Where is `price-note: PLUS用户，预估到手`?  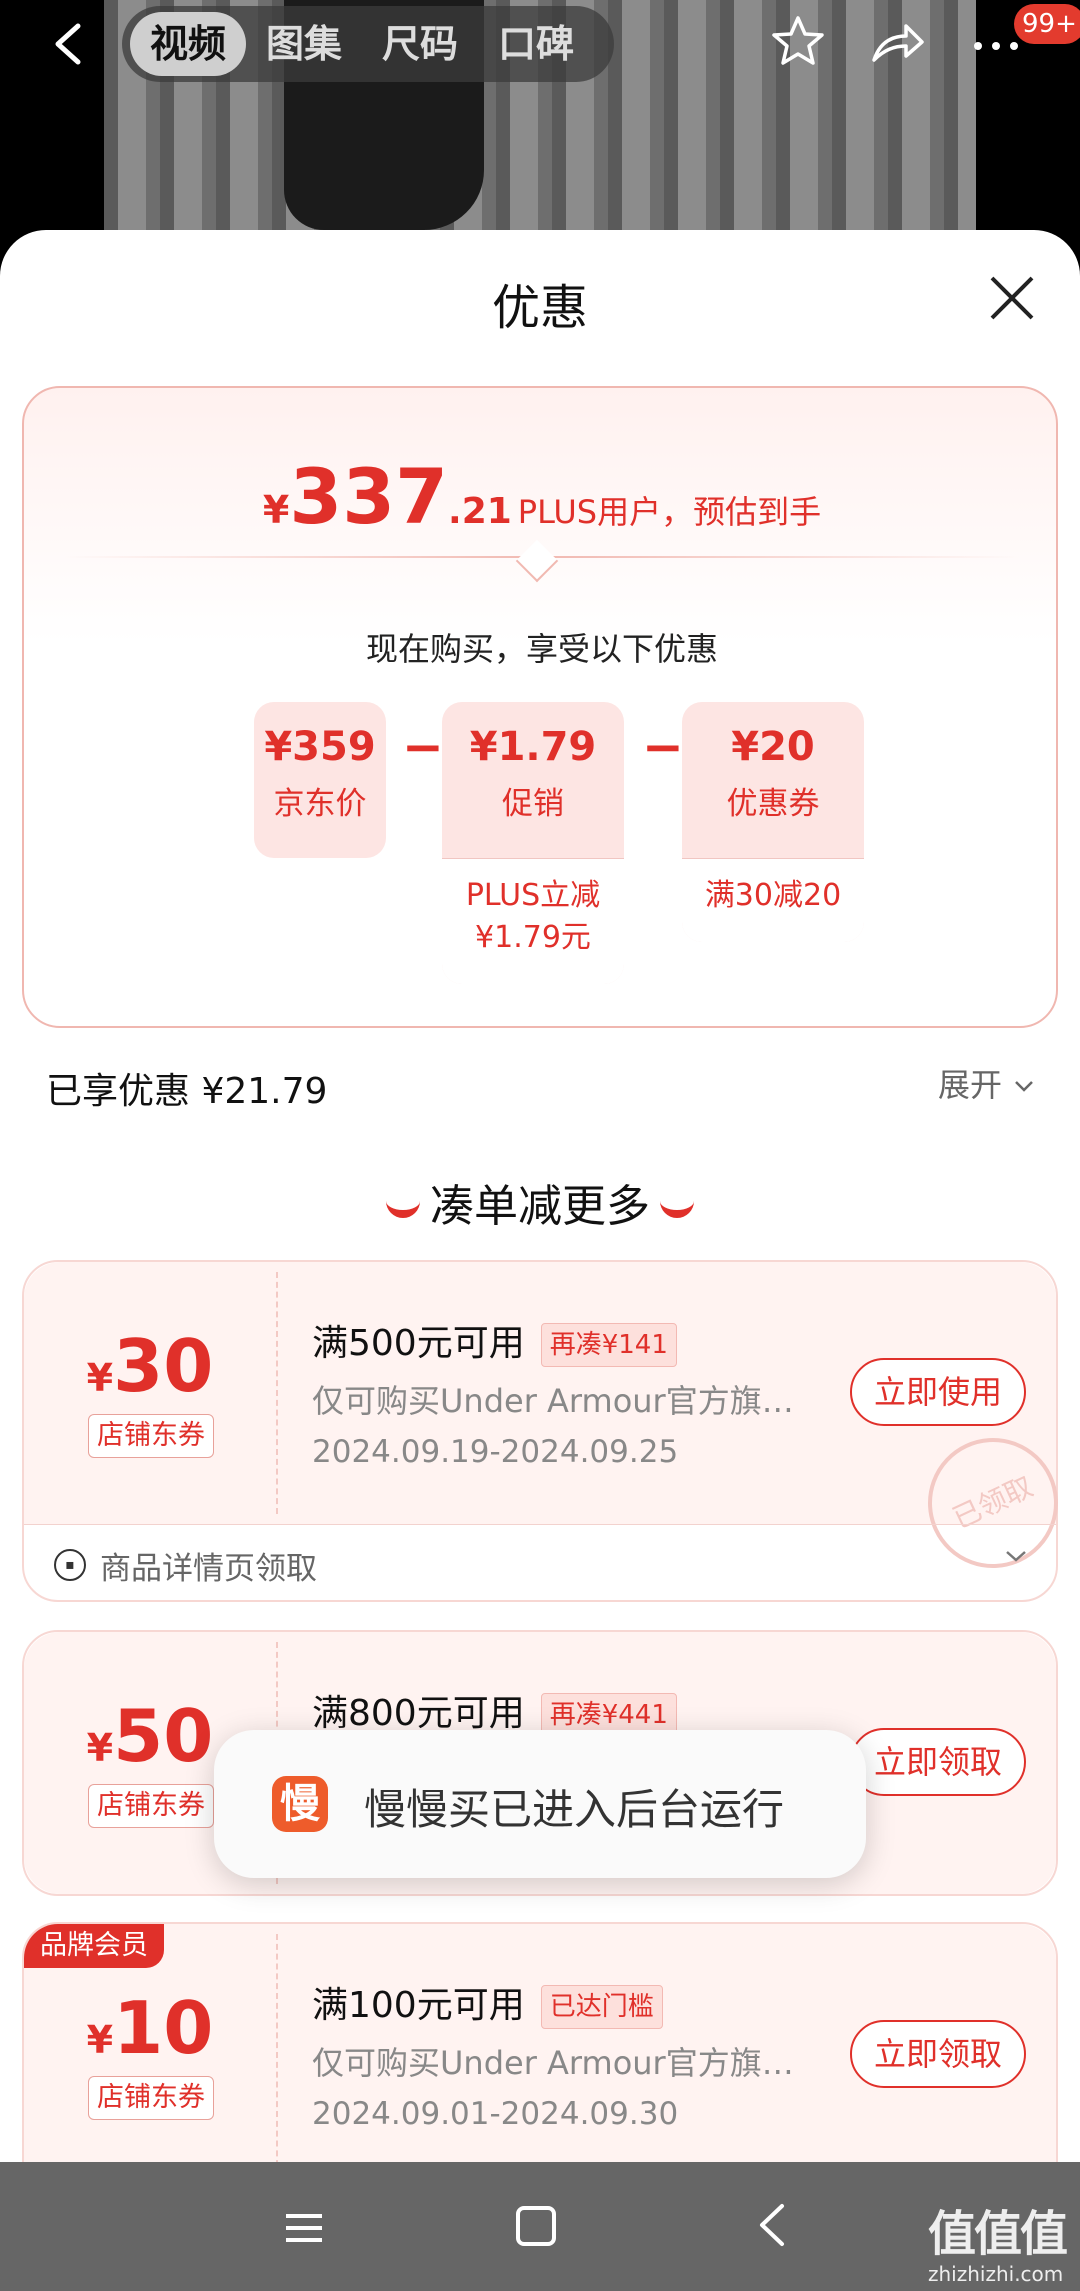
price-note: PLUS用户，预估到手 is located at coordinates (669, 512).